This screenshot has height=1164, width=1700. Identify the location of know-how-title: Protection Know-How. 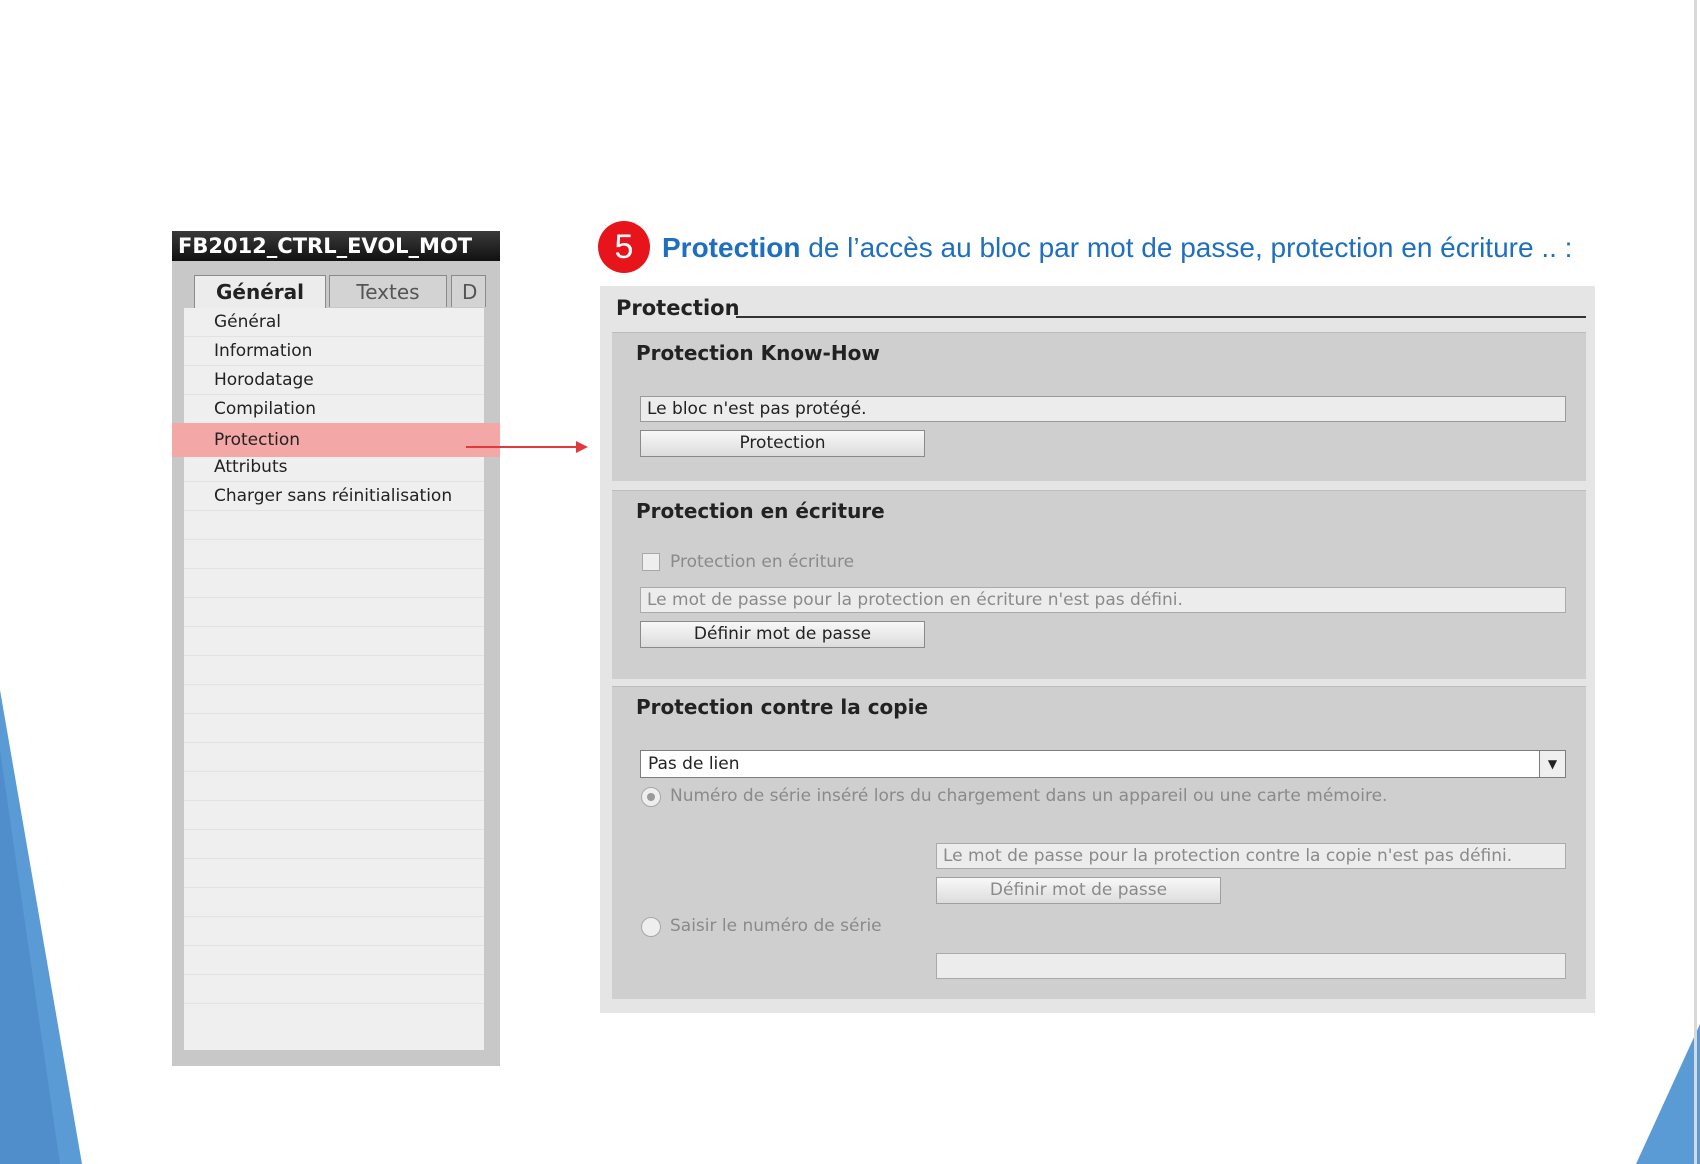
(758, 353).